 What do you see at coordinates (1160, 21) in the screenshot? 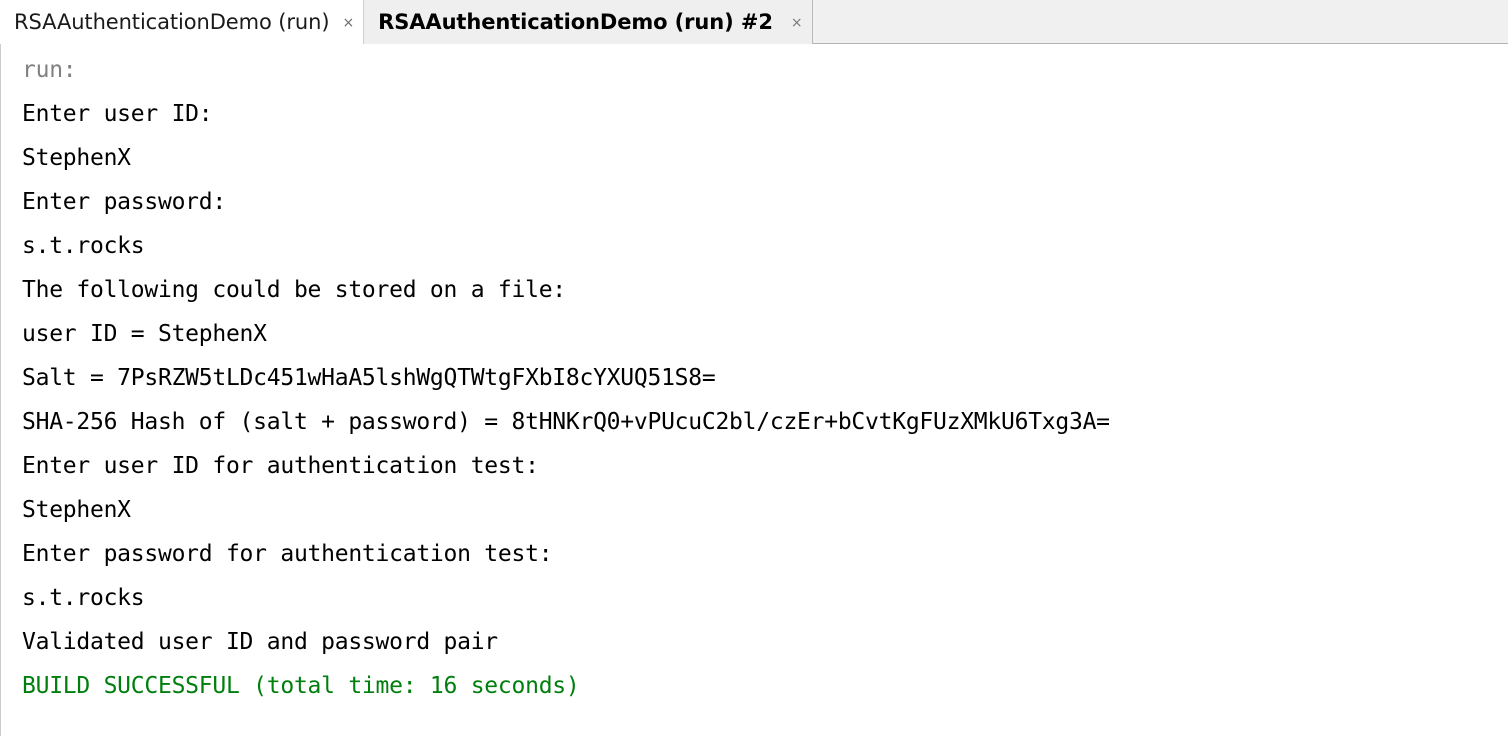
I see `tab-bar-empty-area` at bounding box center [1160, 21].